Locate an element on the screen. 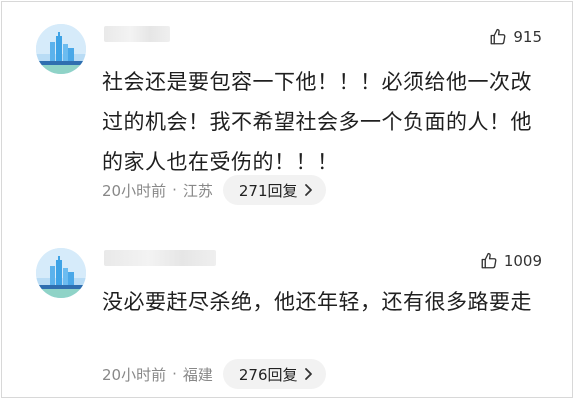  reply-count: 276回复 is located at coordinates (268, 374).